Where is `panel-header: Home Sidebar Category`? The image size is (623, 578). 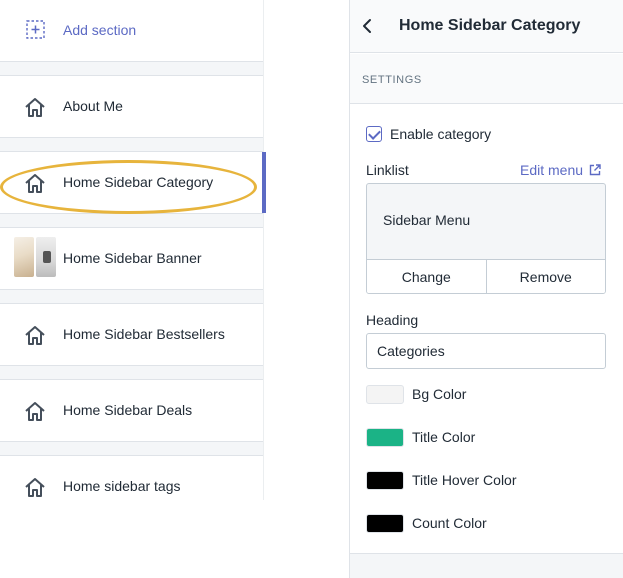
panel-header: Home Sidebar Category is located at coordinates (486, 26).